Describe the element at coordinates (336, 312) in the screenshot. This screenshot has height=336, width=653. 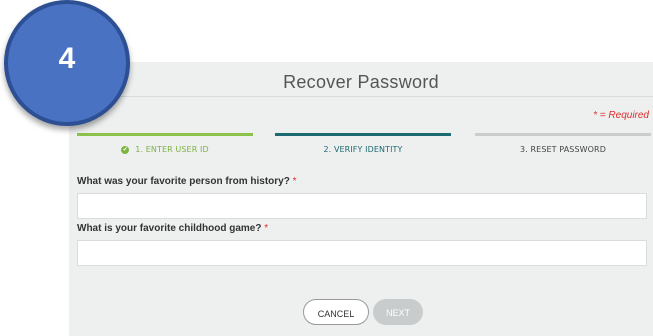
I see `cancel-button: CANCEL` at that location.